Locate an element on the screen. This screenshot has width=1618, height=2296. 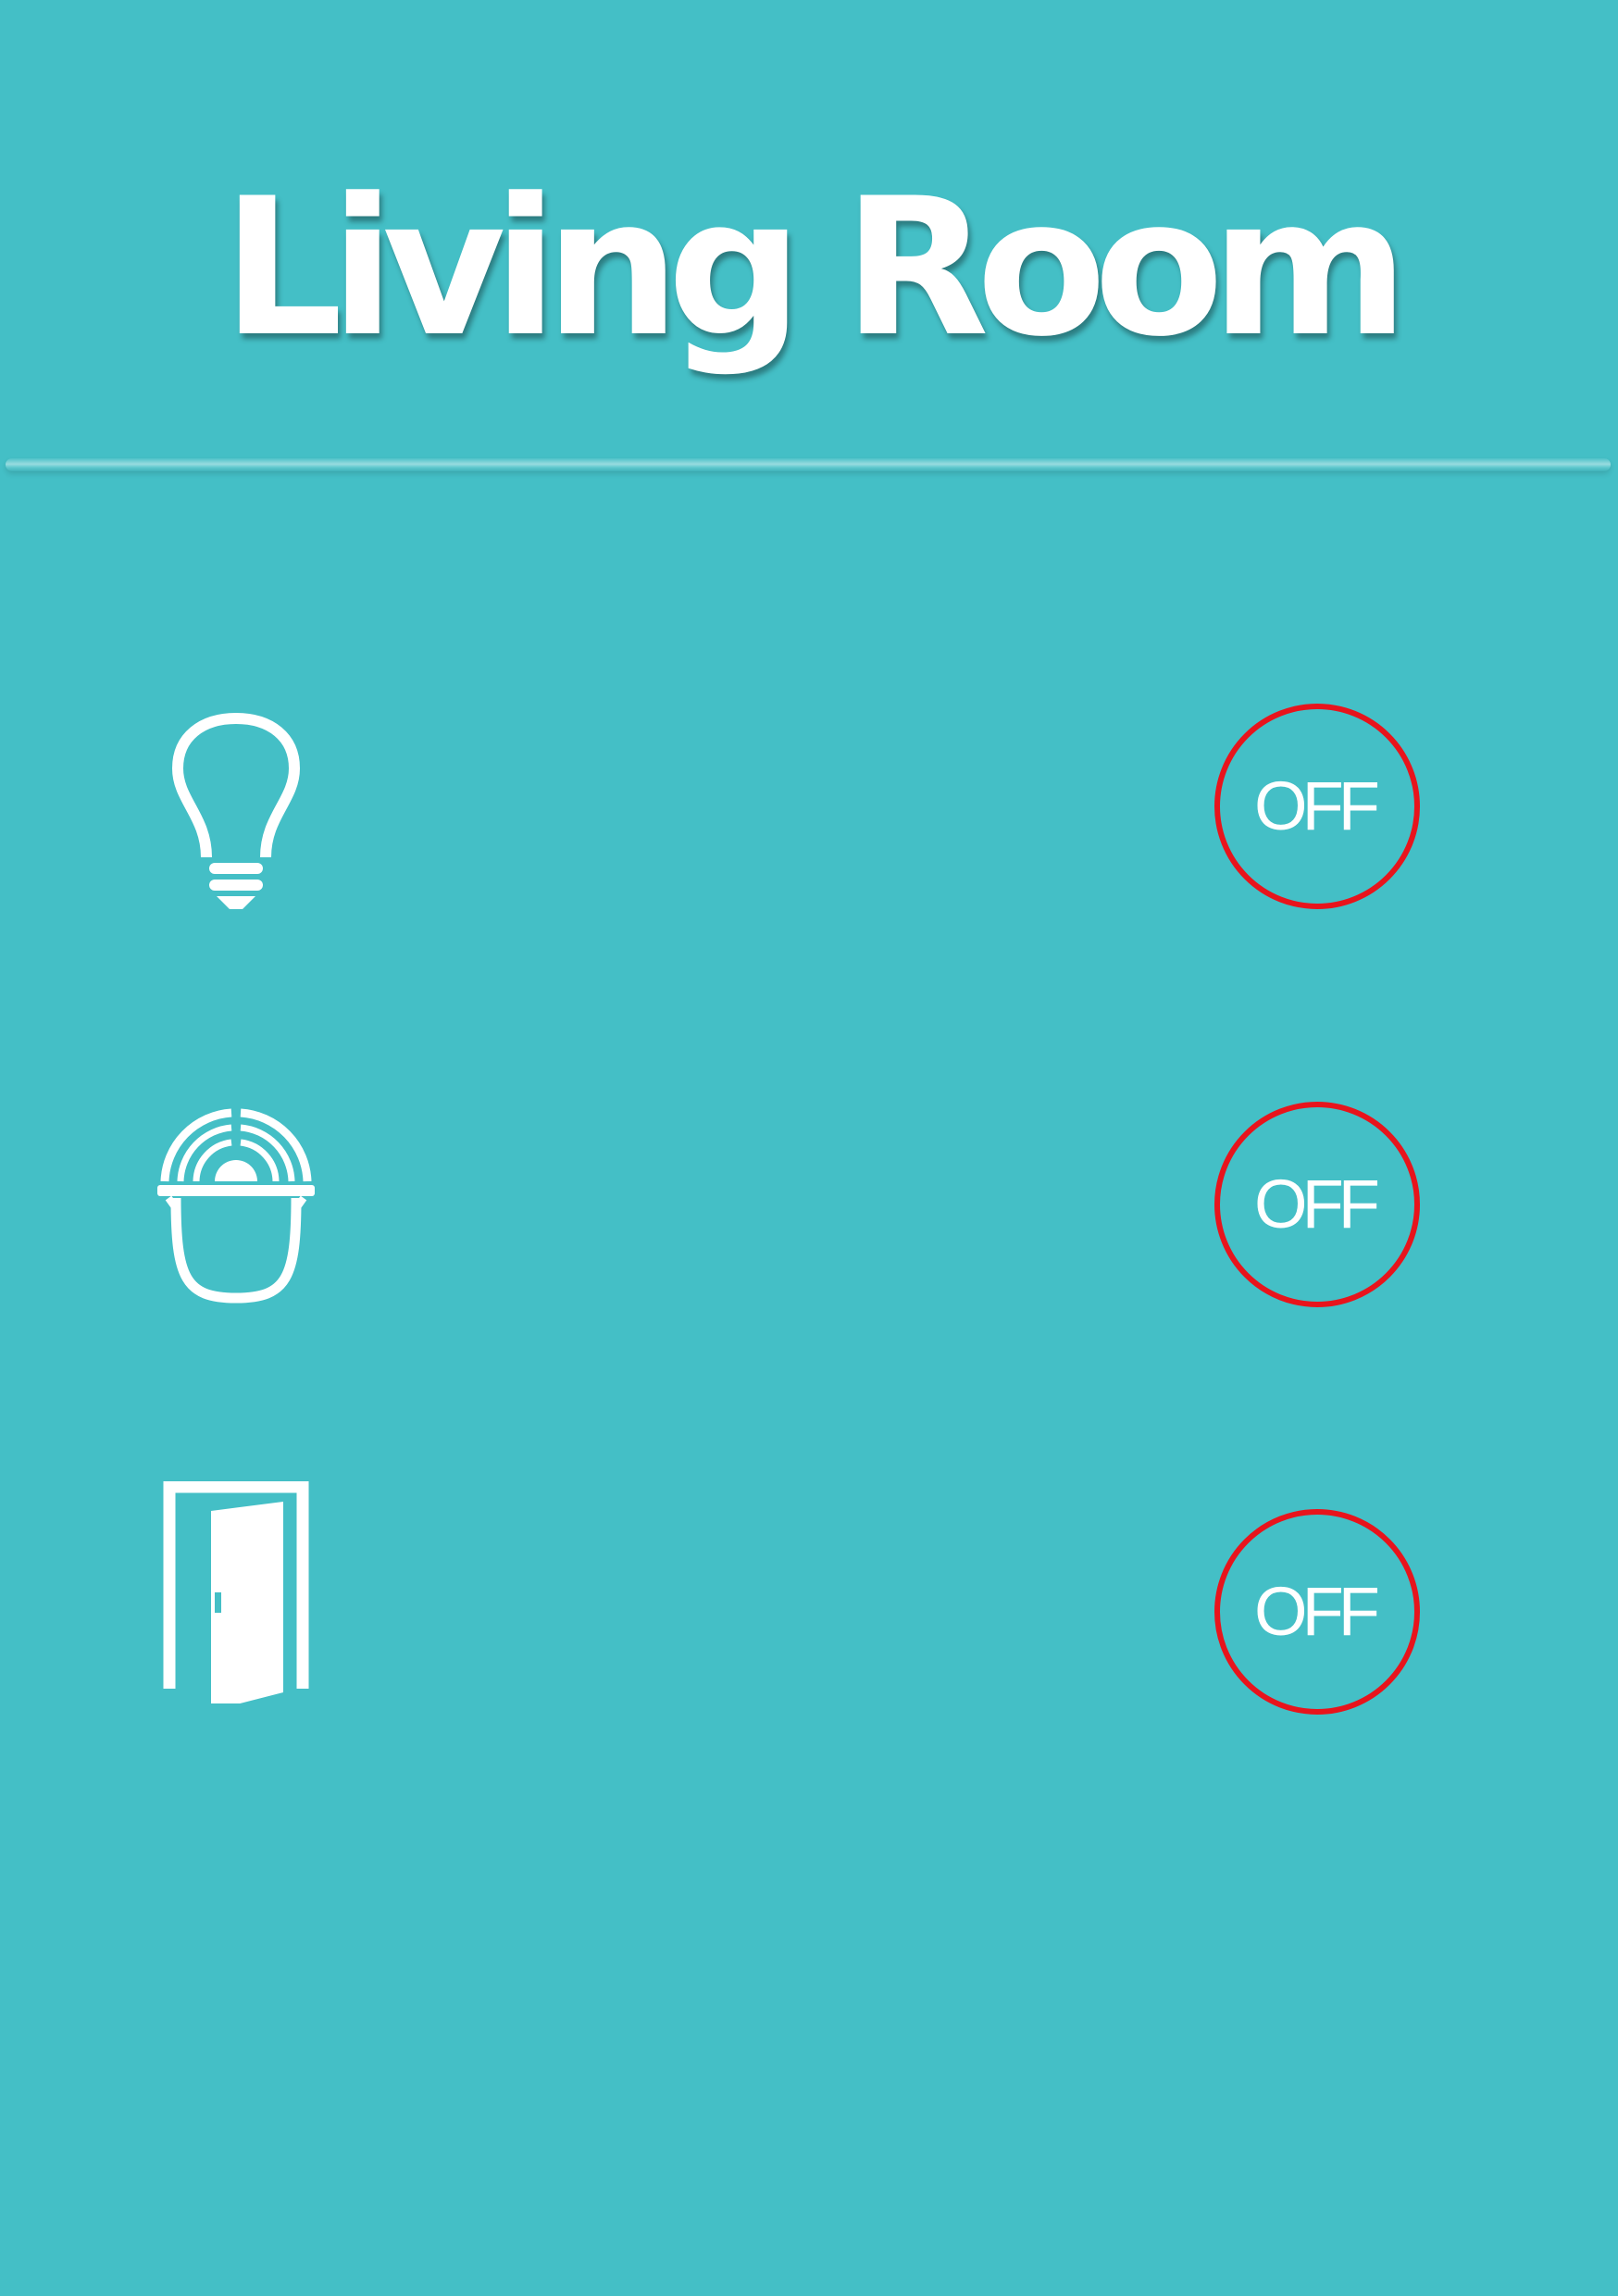
alarm-siren-icon is located at coordinates (236, 1213).